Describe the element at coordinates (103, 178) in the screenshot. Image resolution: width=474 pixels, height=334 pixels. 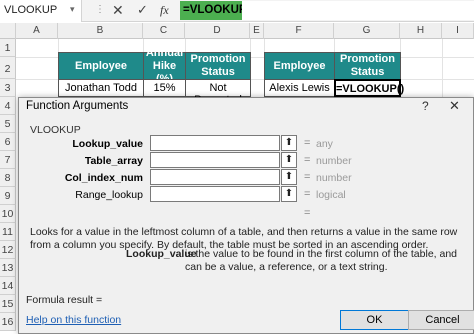
I see `arg-label-col-index-num: Col_index_num` at that location.